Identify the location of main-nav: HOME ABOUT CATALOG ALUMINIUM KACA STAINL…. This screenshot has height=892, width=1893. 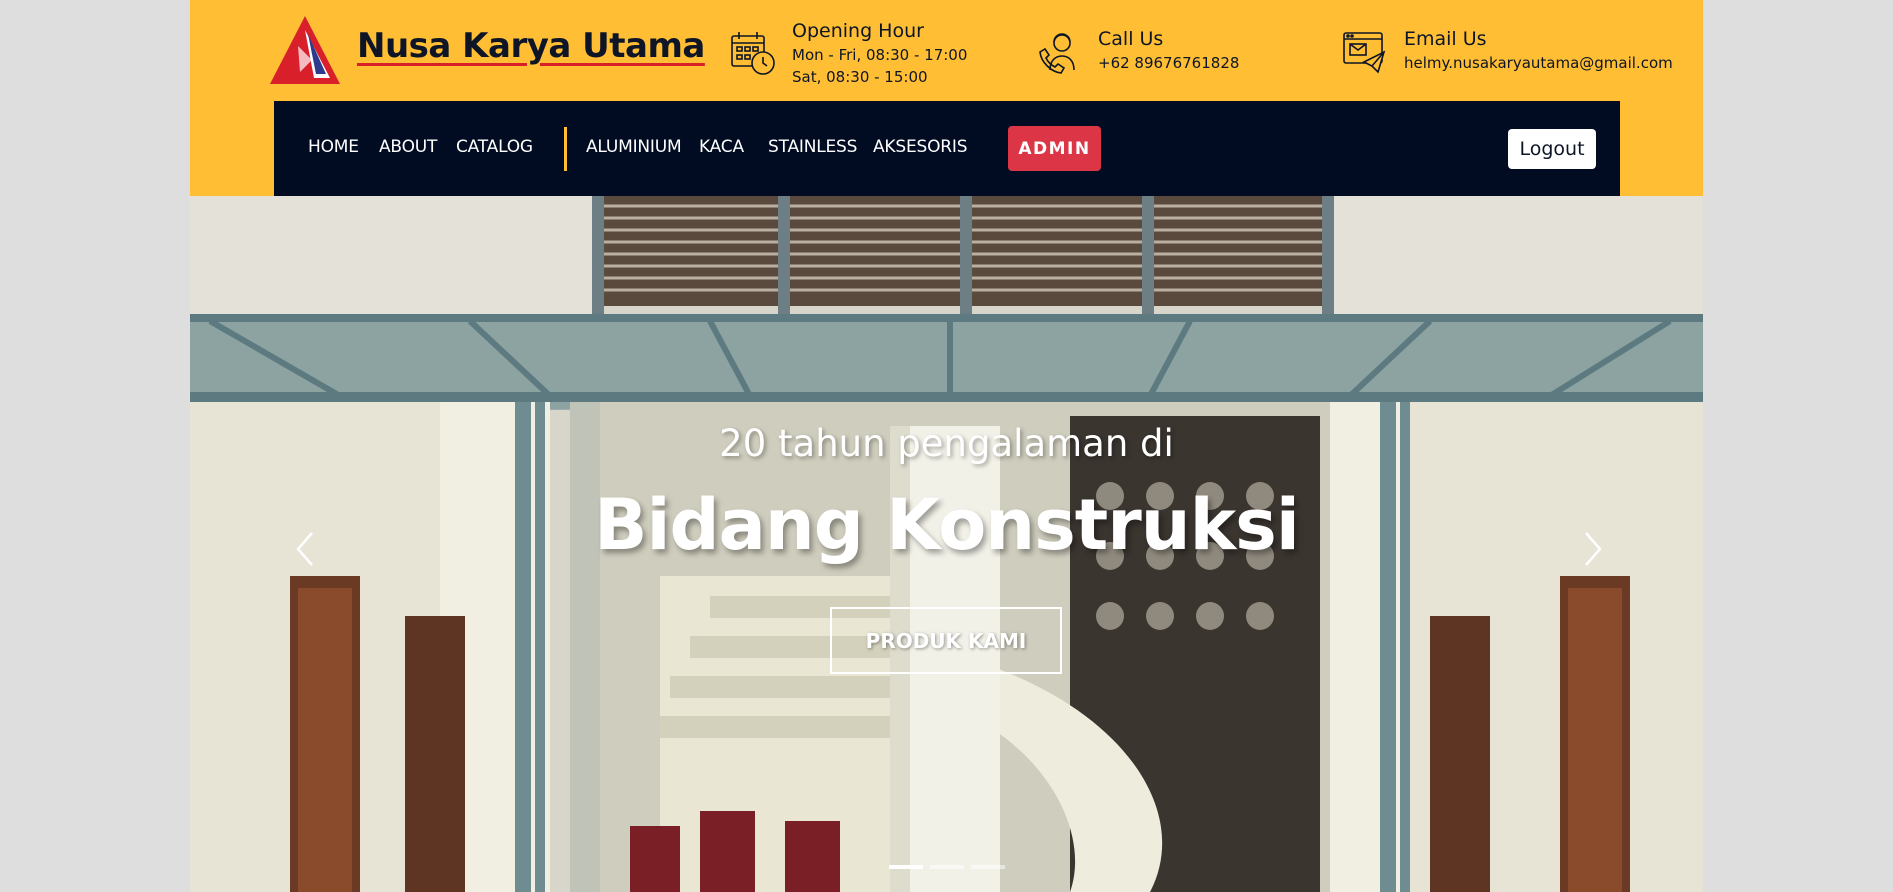
(947, 148).